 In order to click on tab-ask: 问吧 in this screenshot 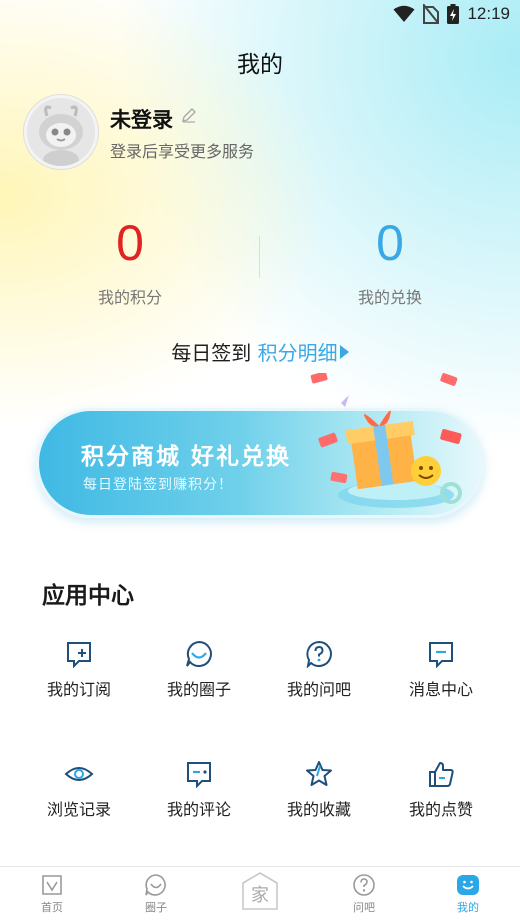, I will do `click(364, 894)`.